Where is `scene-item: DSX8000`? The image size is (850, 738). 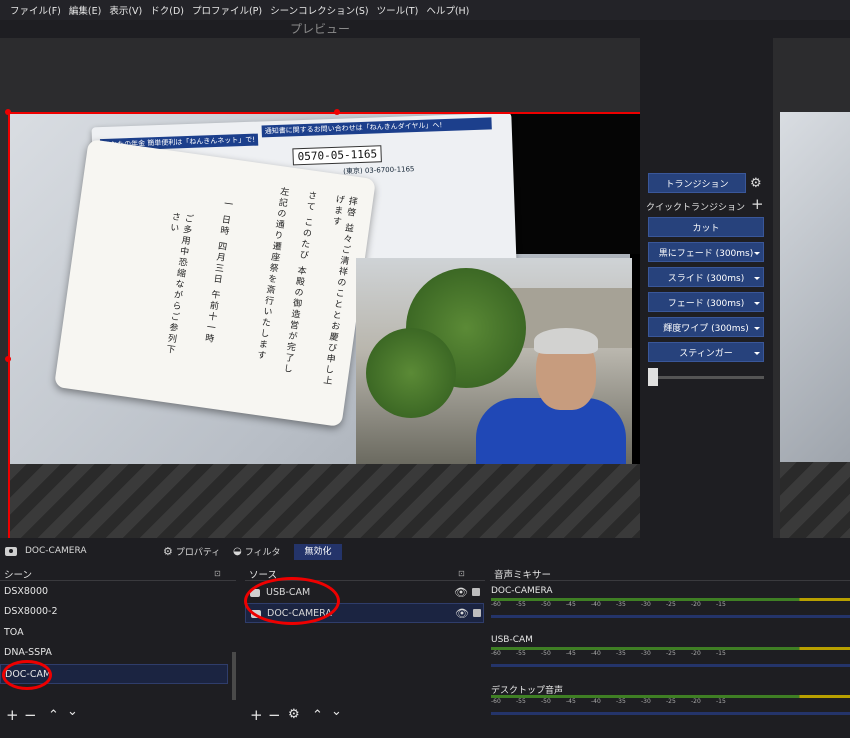 scene-item: DSX8000 is located at coordinates (114, 592).